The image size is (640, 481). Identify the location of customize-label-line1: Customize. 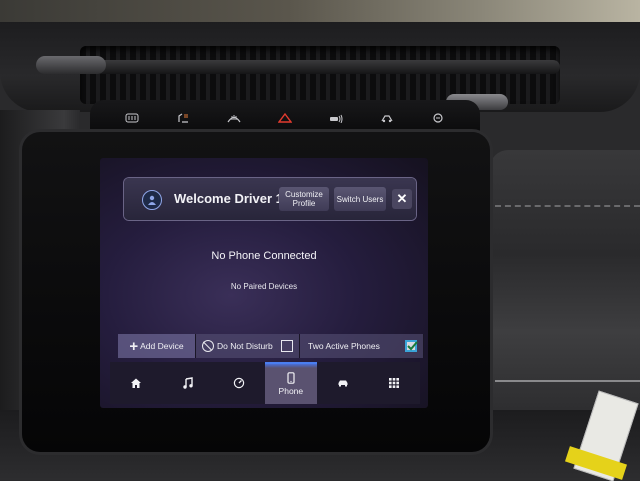
(304, 194).